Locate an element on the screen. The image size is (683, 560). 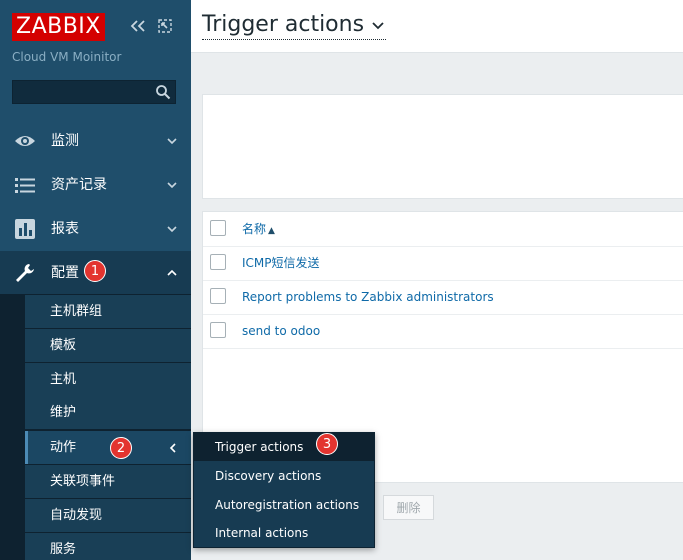
select-all-checkbox is located at coordinates (218, 228).